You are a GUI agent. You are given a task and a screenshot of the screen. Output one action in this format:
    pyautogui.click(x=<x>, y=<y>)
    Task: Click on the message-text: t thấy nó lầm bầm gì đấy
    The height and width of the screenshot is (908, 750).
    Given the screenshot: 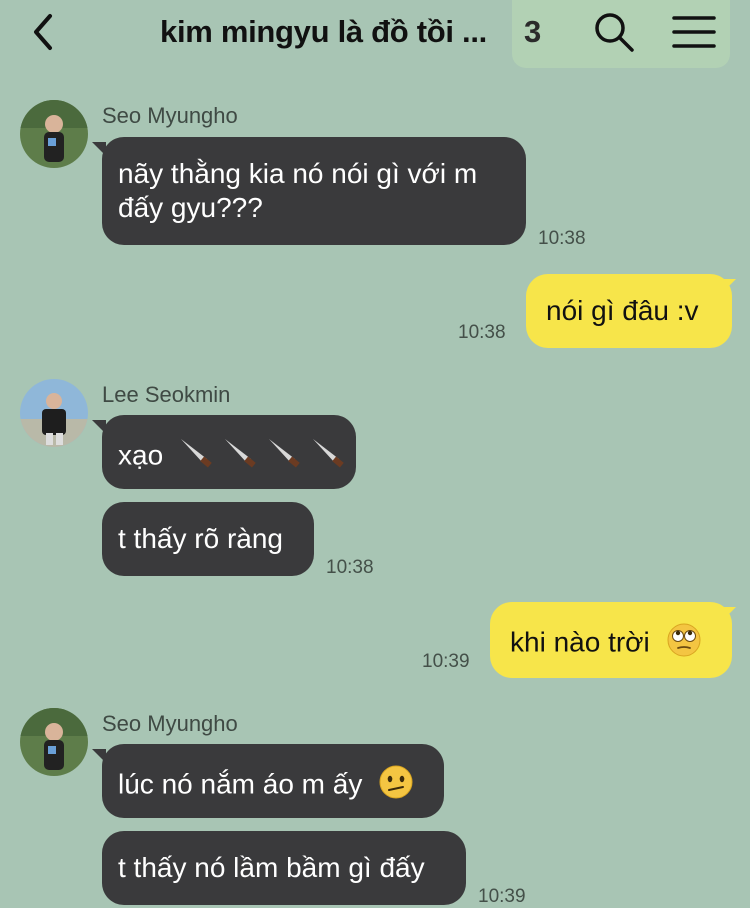 What is the action you would take?
    pyautogui.click(x=271, y=867)
    